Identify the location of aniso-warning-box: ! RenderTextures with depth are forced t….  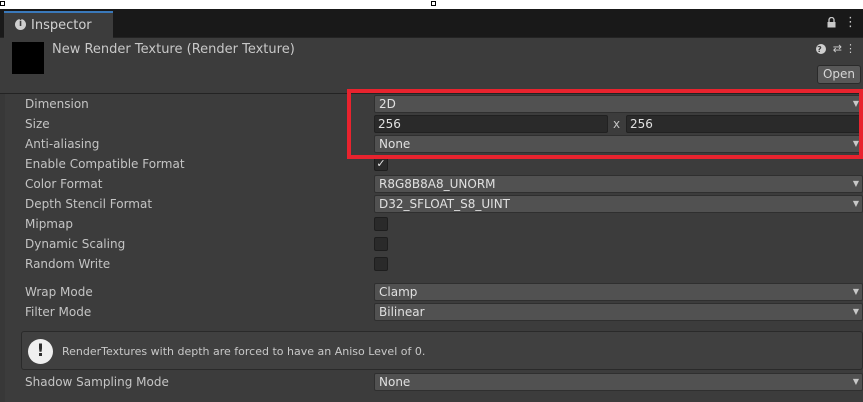
(442, 350).